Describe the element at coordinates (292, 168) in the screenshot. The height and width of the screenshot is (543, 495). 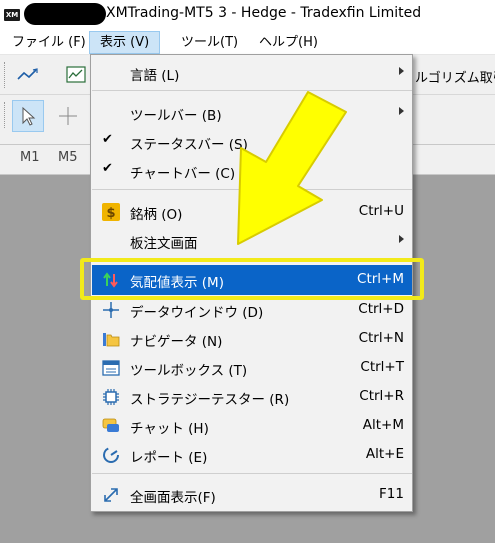
I see `annotation-arrow-icon` at that location.